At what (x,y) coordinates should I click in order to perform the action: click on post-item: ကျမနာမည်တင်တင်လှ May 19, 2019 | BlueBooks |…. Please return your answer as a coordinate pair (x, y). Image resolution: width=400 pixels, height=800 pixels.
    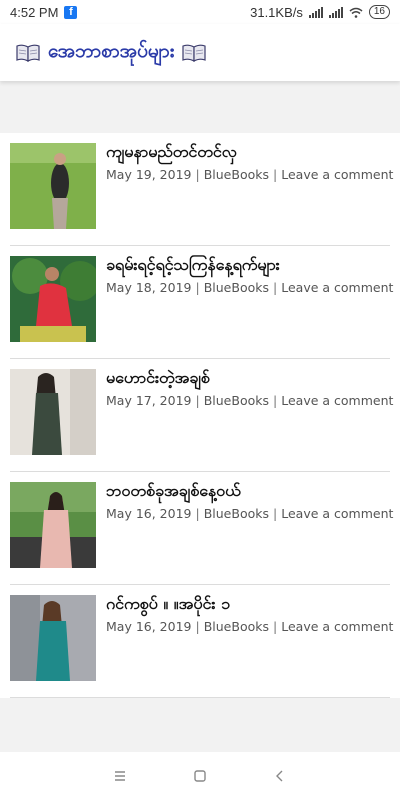
    Looking at the image, I should click on (201, 189).